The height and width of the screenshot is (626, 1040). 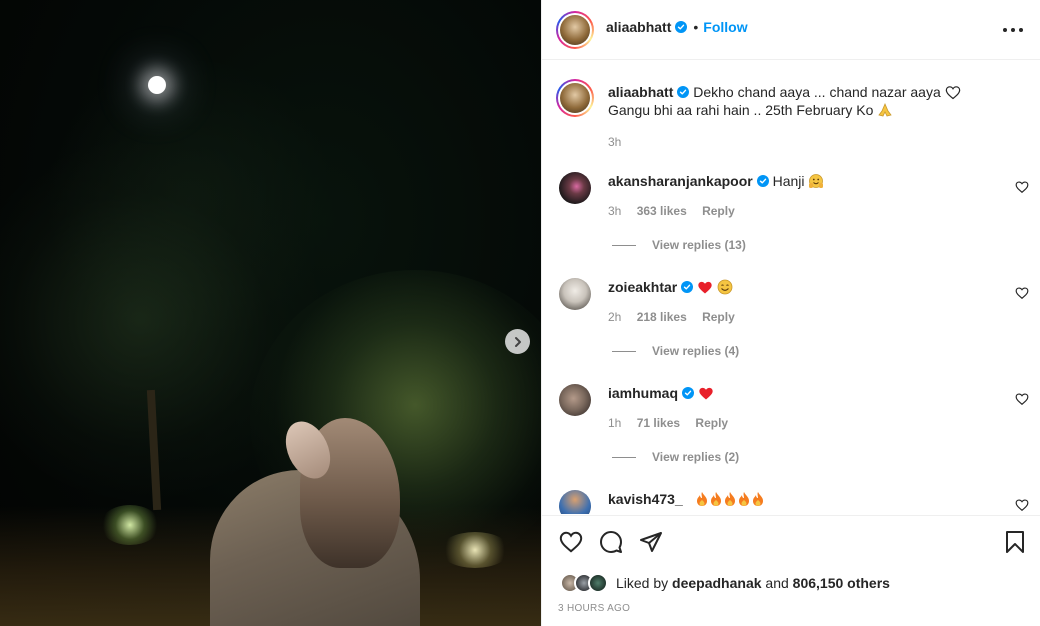 What do you see at coordinates (640, 92) in the screenshot?
I see `caption-username: aliaabhatt` at bounding box center [640, 92].